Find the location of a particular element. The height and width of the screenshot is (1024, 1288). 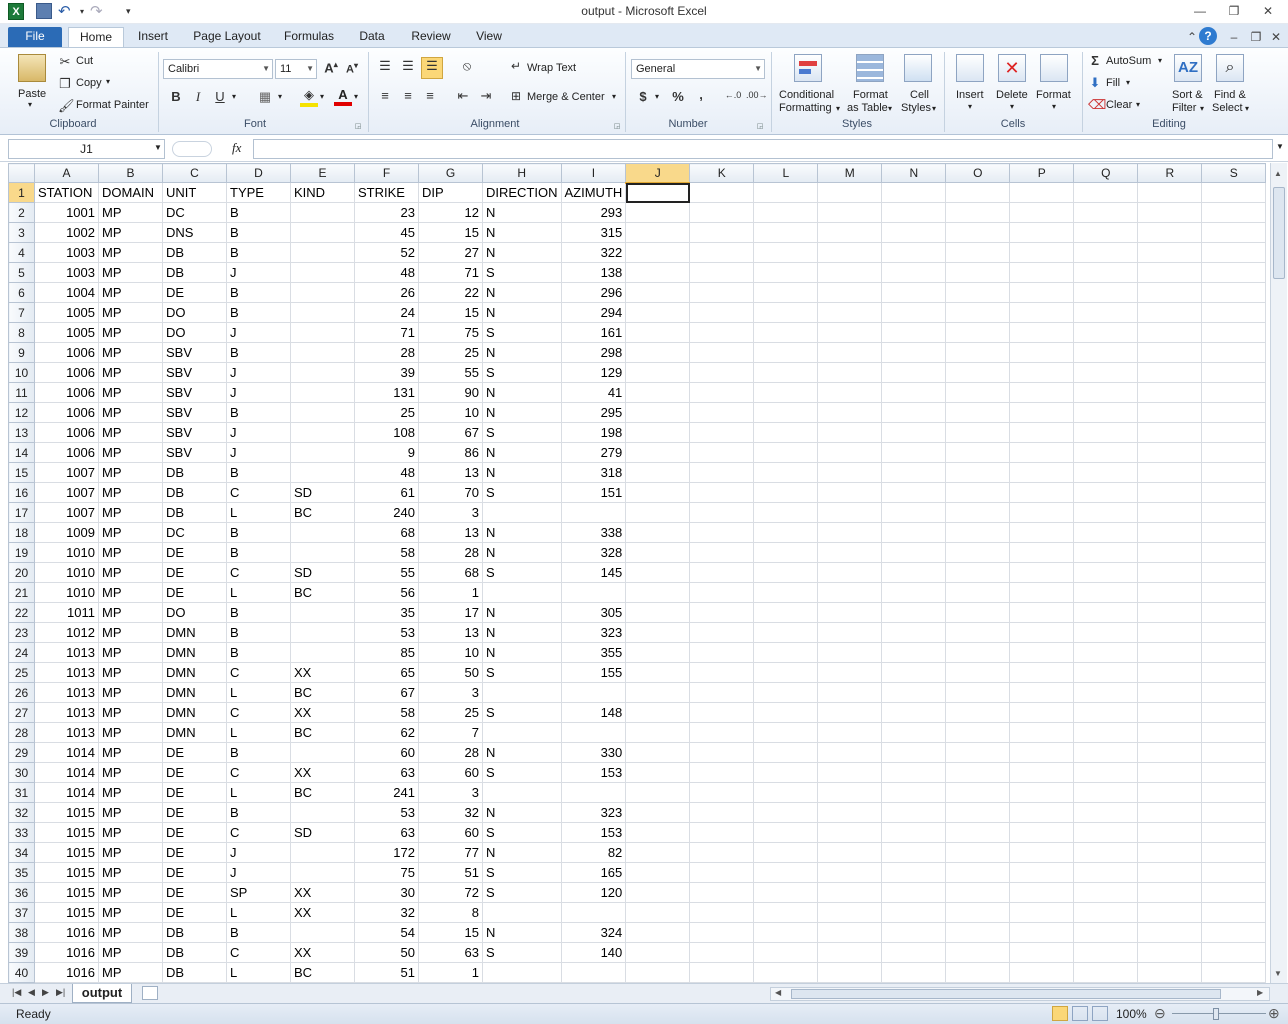

orientation-icon: ⦸ is located at coordinates (467, 66).